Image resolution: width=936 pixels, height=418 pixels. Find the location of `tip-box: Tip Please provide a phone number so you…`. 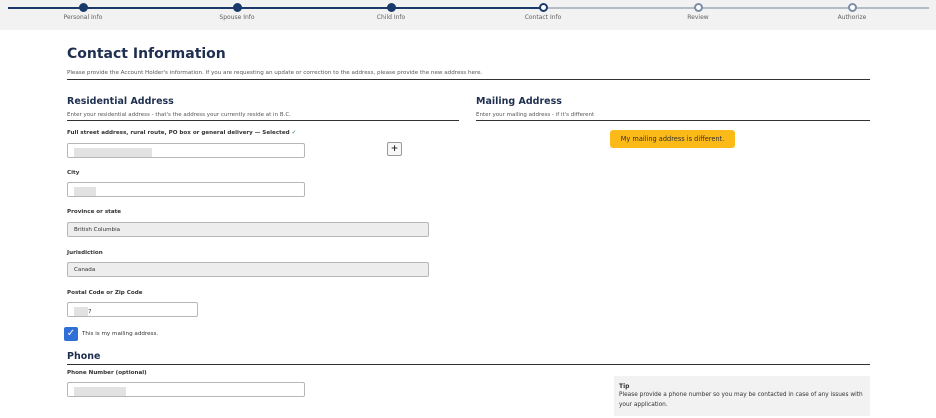

tip-box: Tip Please provide a phone number so you… is located at coordinates (742, 396).